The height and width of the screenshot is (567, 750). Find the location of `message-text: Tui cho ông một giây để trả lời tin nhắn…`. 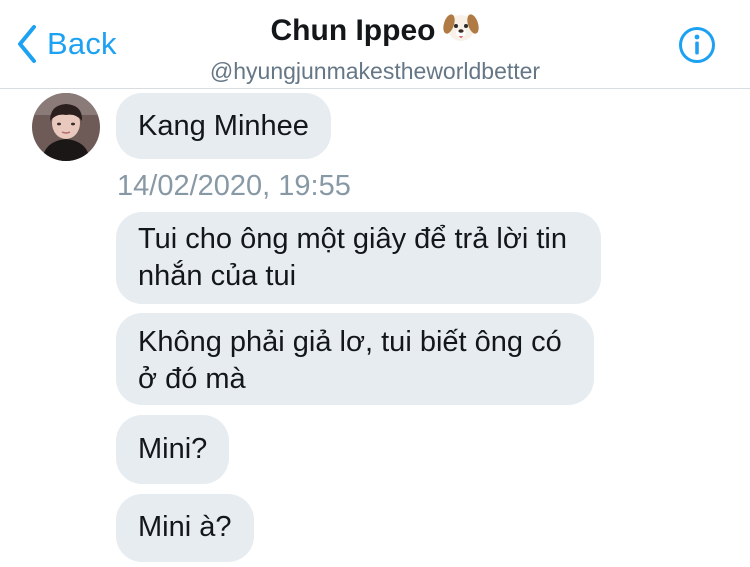

message-text: Tui cho ông một giây để trả lời tin nhắn… is located at coordinates (352, 257).